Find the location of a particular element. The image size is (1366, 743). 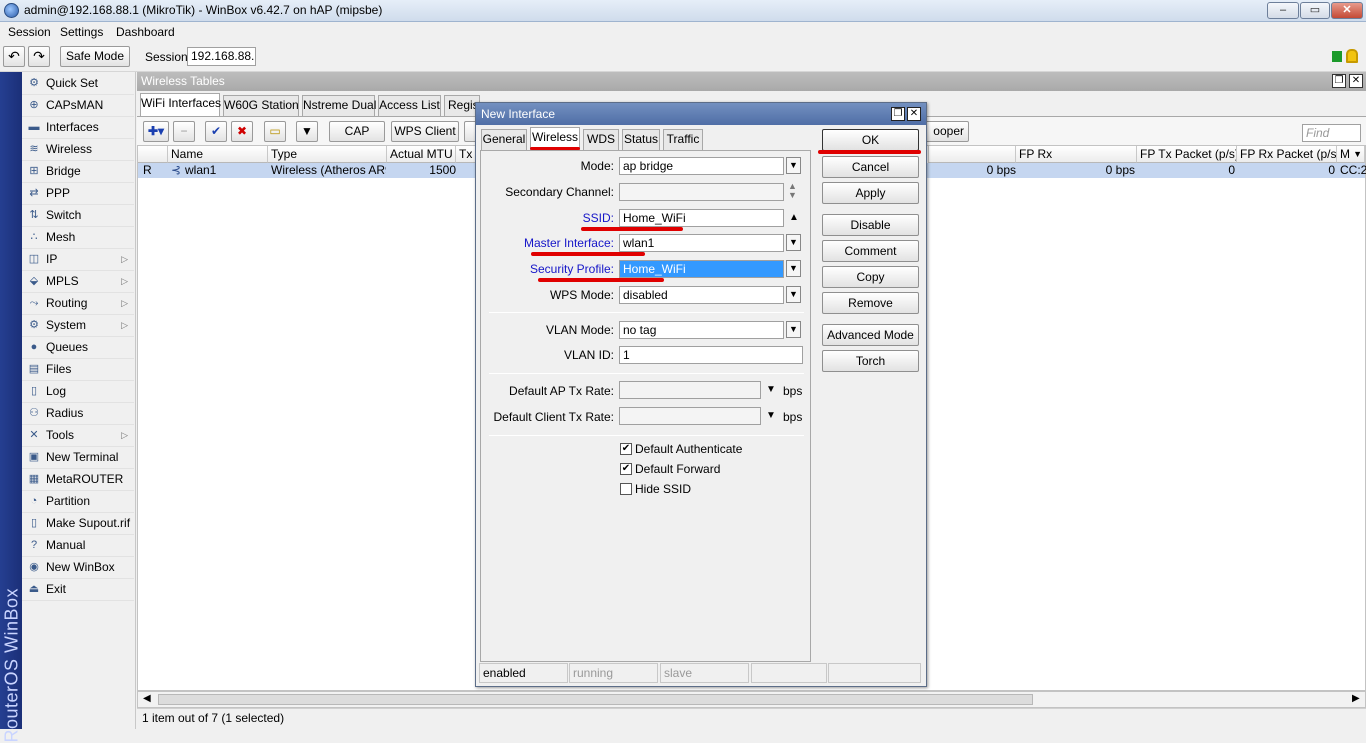

sidebar-item-quick-set: ⚙ Quick Set is located at coordinates (78, 84).